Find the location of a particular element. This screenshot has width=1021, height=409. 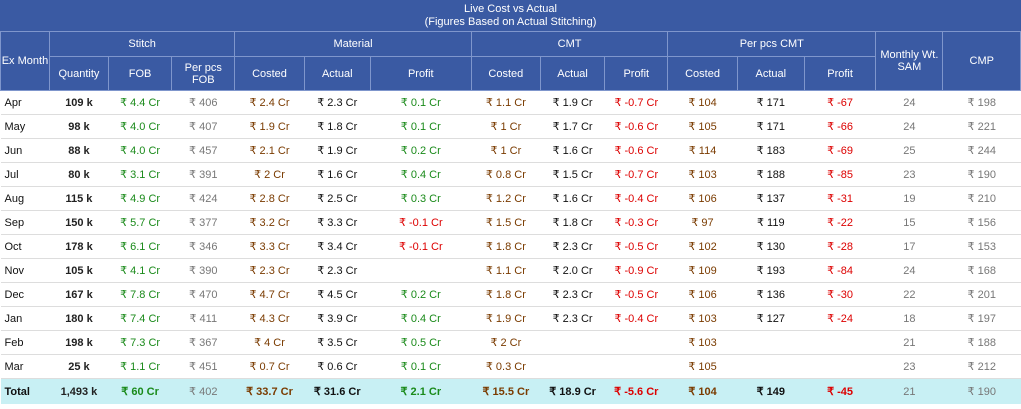

cell-per-pcs-actual: ₹ 119 is located at coordinates (771, 222).